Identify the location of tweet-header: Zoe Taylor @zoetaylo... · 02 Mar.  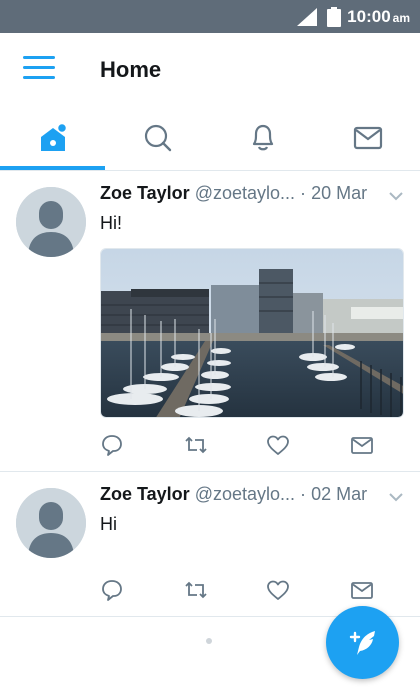
(233, 494).